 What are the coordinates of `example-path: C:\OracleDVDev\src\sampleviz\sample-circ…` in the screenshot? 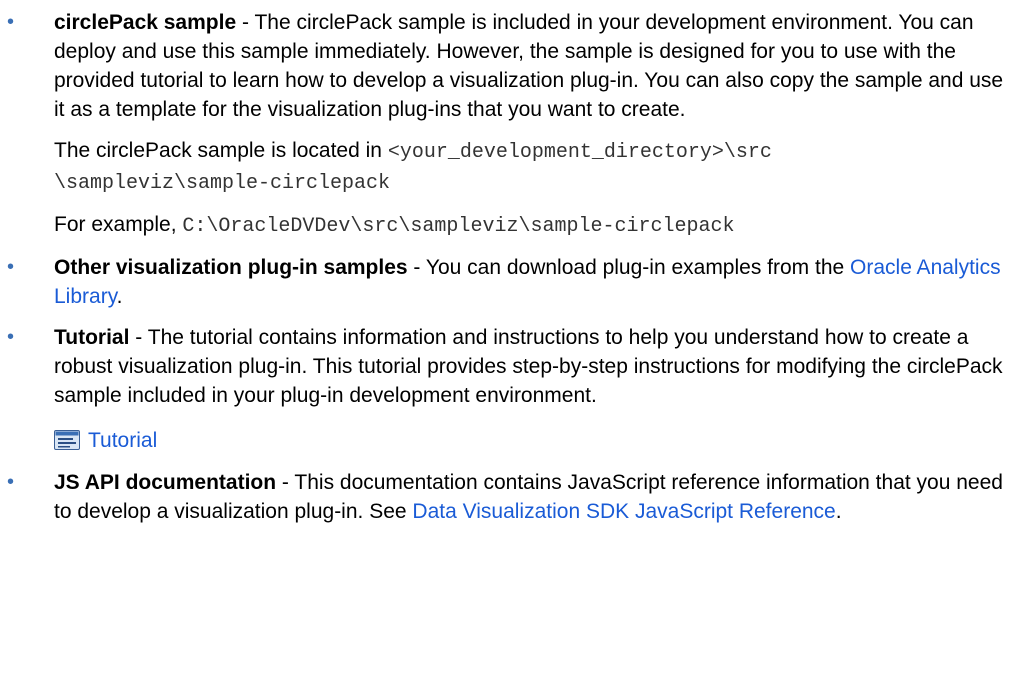 It's located at (458, 226).